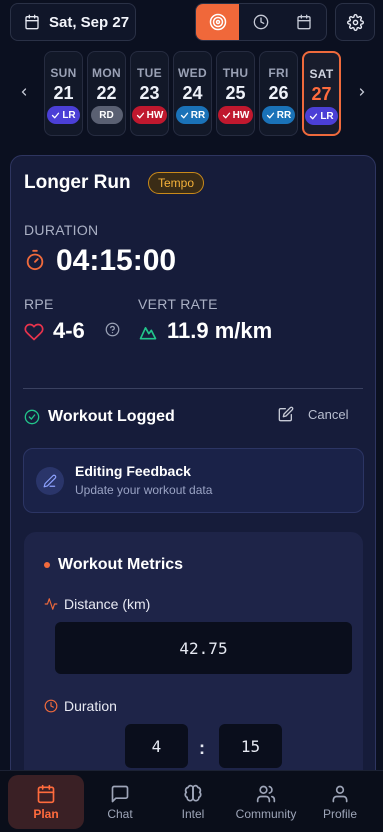 Image resolution: width=383 pixels, height=832 pixels. I want to click on day-number: 26, so click(278, 93).